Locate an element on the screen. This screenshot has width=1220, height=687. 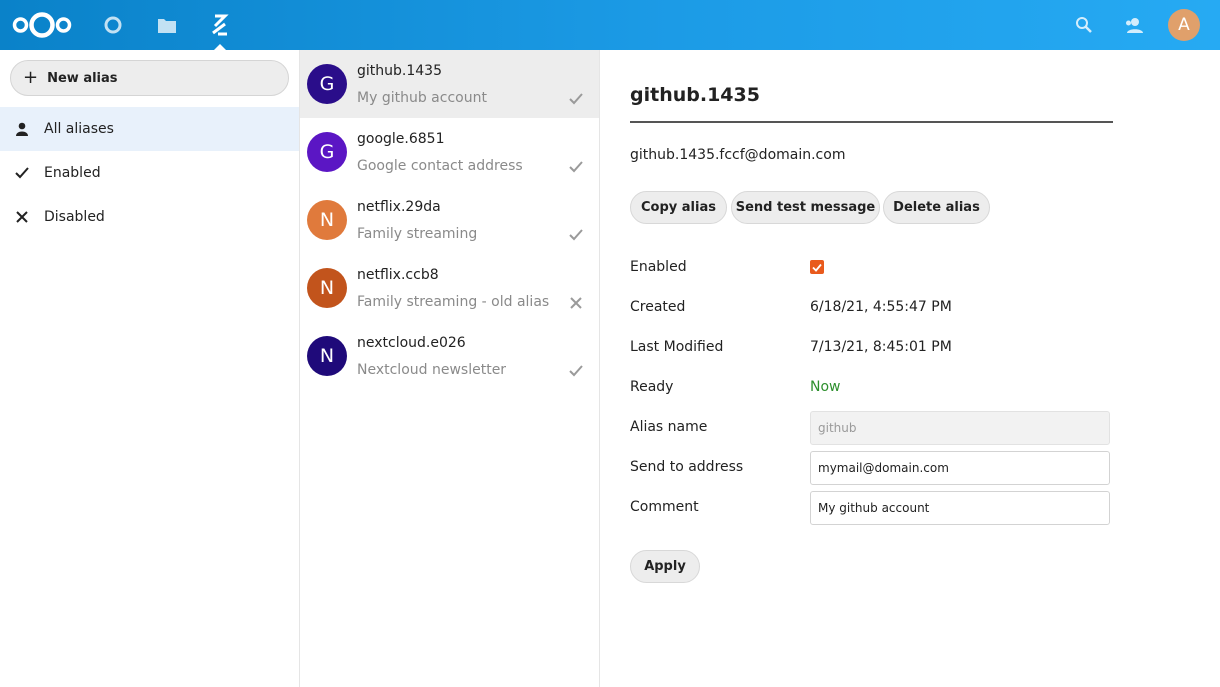
last-modified-label: Last Modified is located at coordinates (677, 347).